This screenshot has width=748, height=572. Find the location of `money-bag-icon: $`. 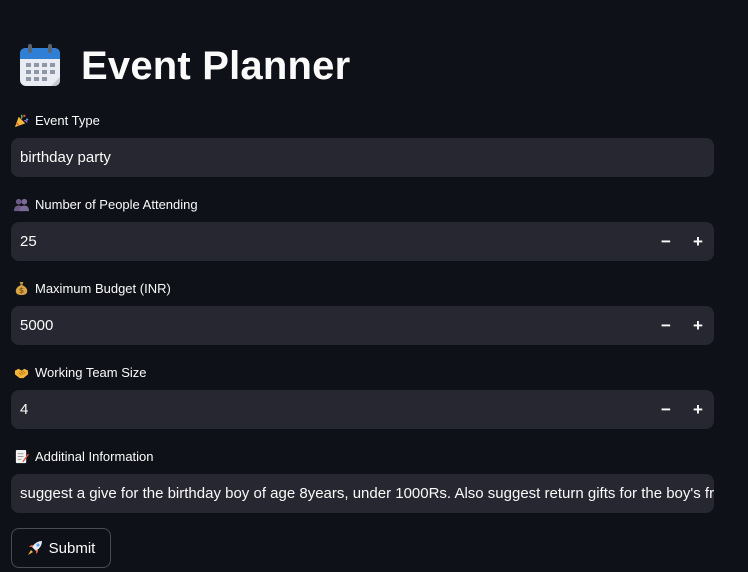

money-bag-icon: $ is located at coordinates (21, 288).